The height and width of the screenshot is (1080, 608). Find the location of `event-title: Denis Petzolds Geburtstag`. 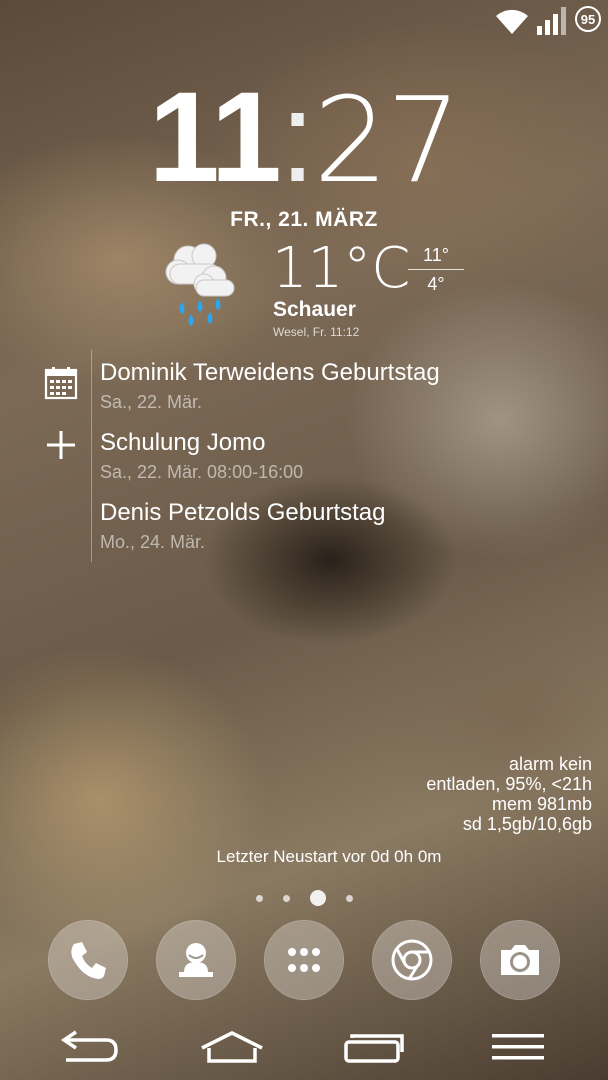

event-title: Denis Petzolds Geburtstag is located at coordinates (243, 512).